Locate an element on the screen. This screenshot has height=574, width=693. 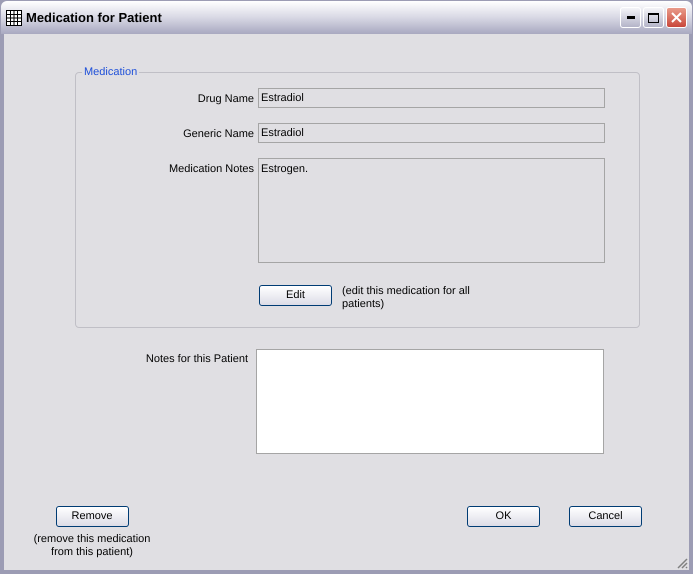
dialog-button: Cancel is located at coordinates (605, 516).